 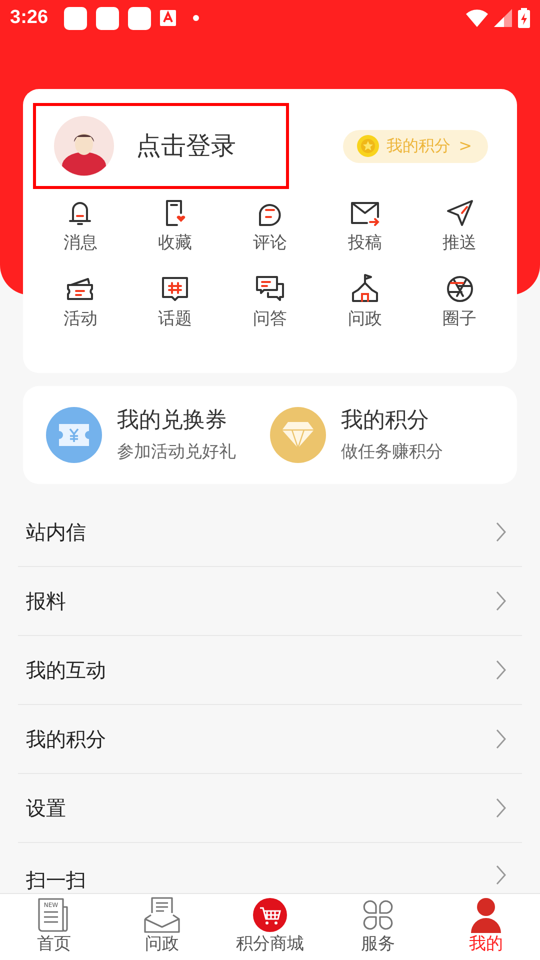 I want to click on person-icon, so click(x=486, y=915).